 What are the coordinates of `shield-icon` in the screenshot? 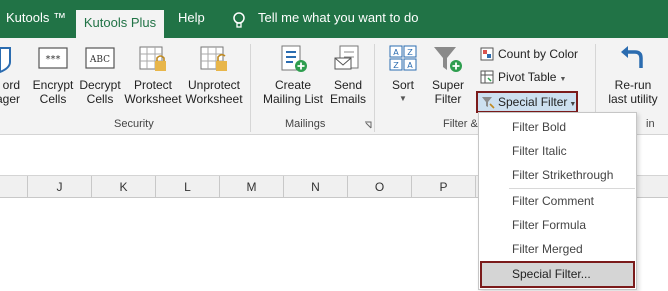 It's located at (7, 59).